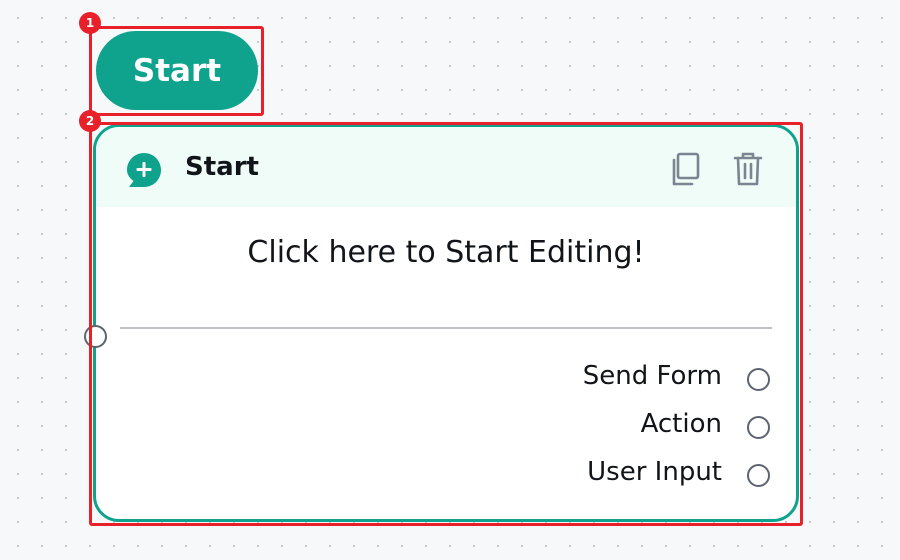 This screenshot has width=900, height=560. What do you see at coordinates (654, 472) in the screenshot?
I see `option-label-user-input: User Input` at bounding box center [654, 472].